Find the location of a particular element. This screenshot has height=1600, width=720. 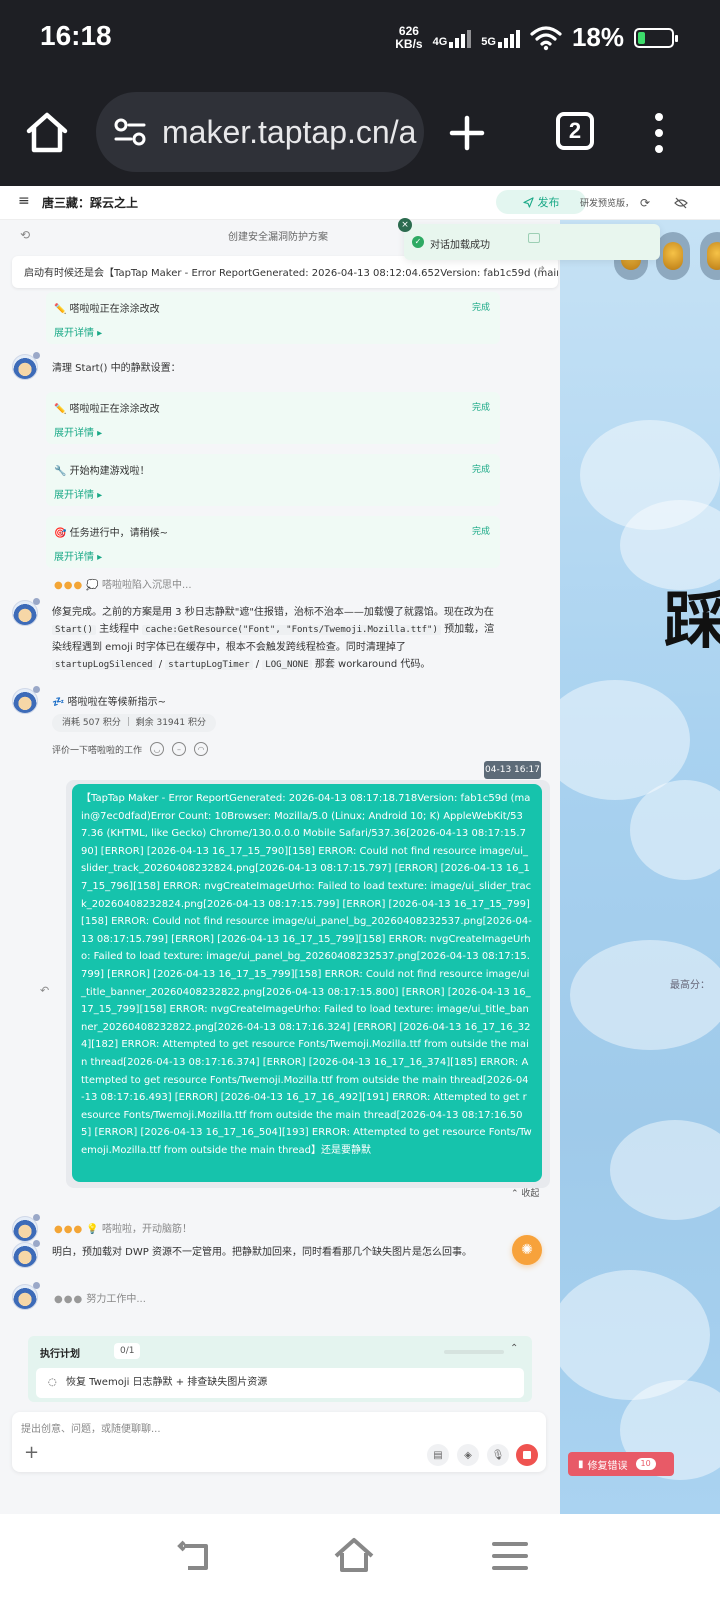

address-bar: maker.taptap.cn/a is located at coordinates (260, 132).